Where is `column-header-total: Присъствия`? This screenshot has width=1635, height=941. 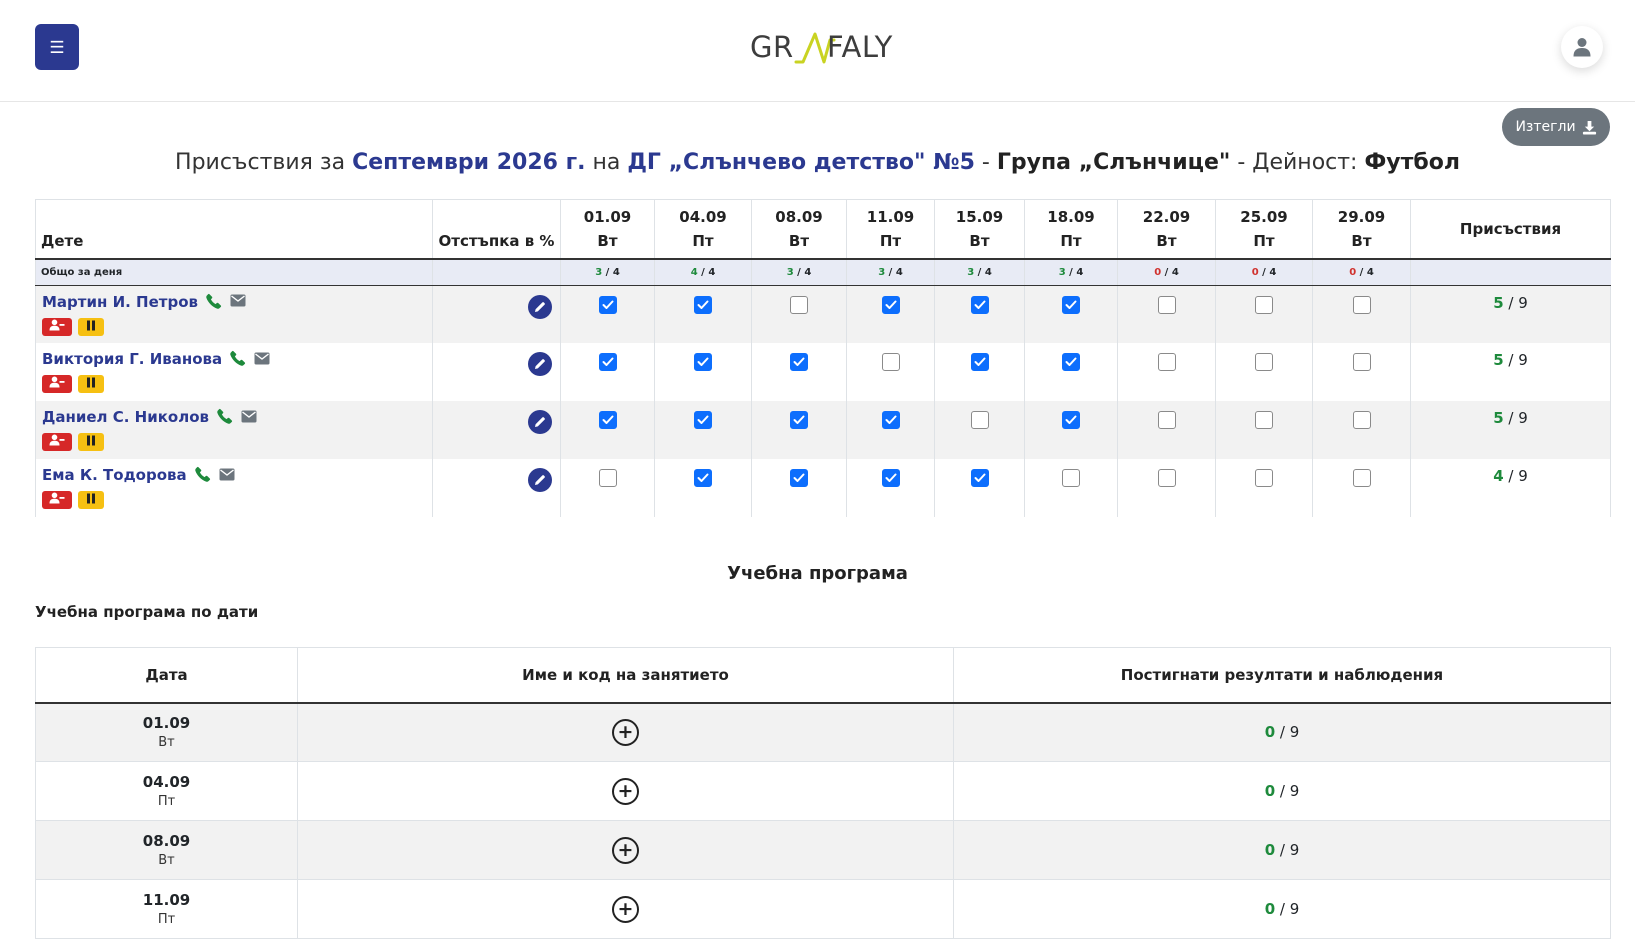 column-header-total: Присъствия is located at coordinates (1510, 229).